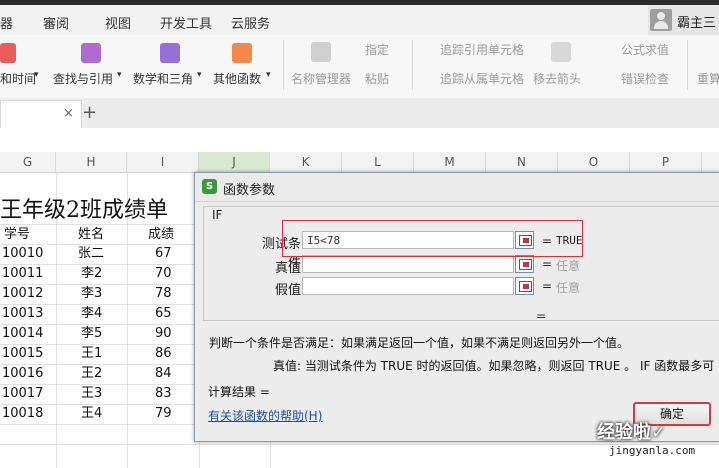  Describe the element at coordinates (377, 49) in the screenshot. I see `ribbon-specify: 指定` at that location.